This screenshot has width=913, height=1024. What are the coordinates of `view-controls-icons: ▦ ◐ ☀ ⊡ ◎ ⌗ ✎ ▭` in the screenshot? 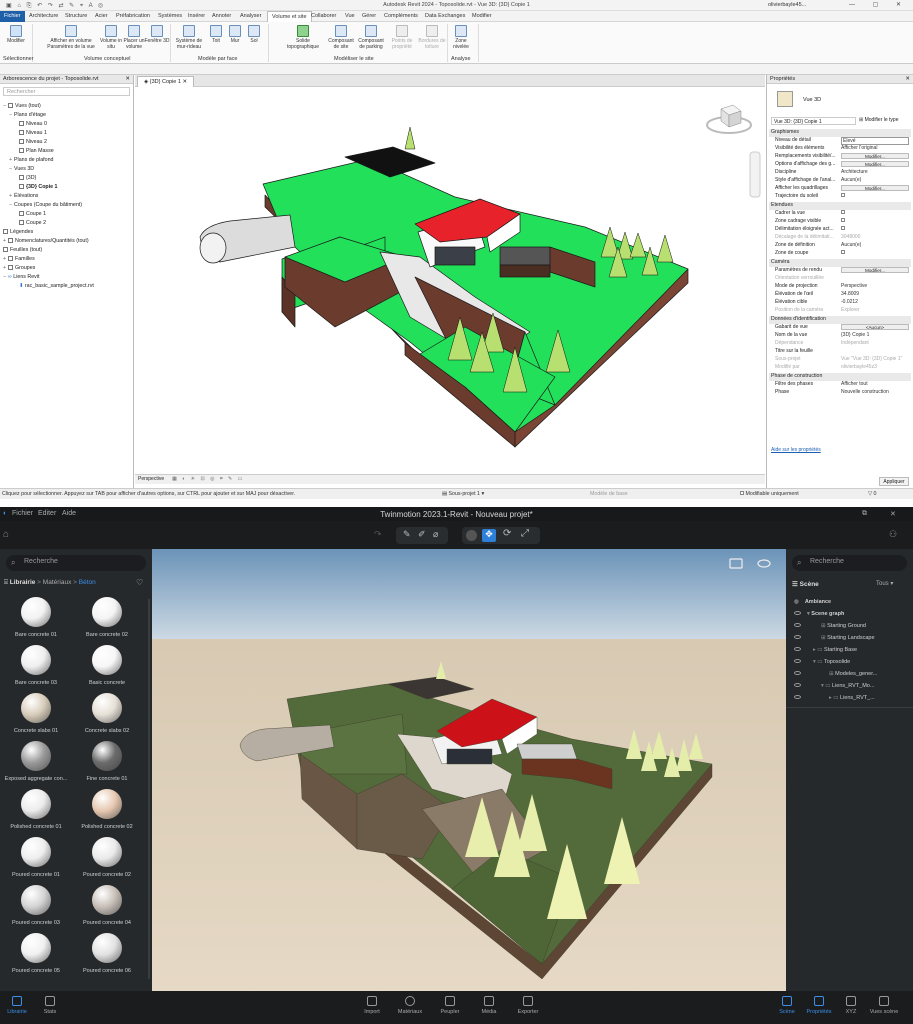 It's located at (208, 479).